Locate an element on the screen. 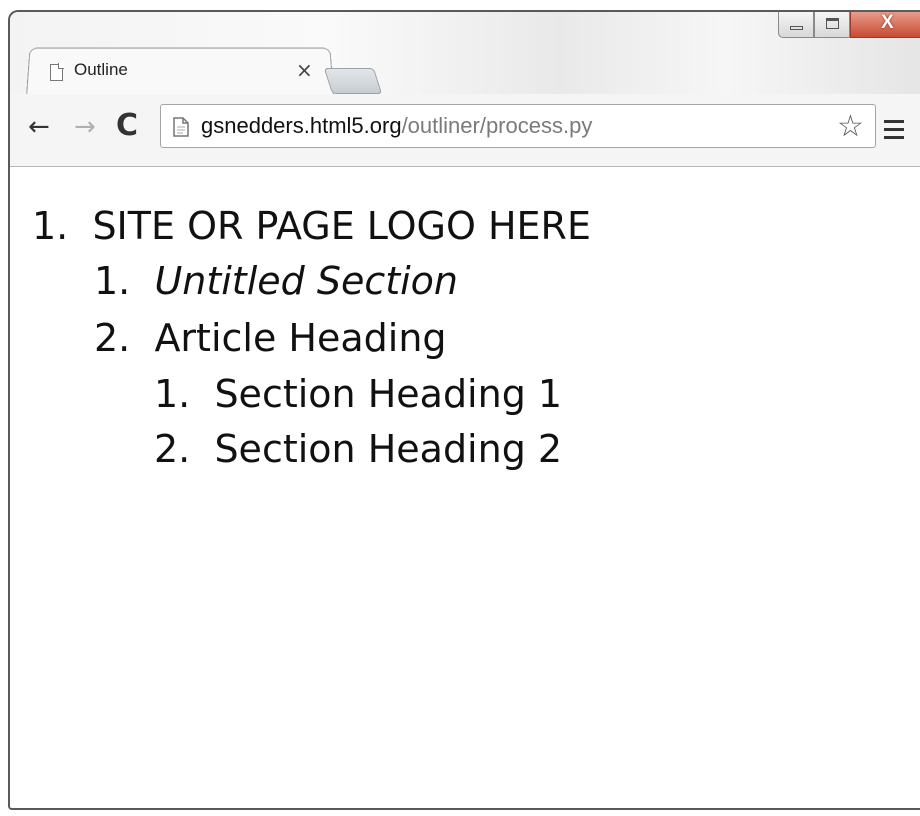 The width and height of the screenshot is (920, 816). maximize-button is located at coordinates (832, 25).